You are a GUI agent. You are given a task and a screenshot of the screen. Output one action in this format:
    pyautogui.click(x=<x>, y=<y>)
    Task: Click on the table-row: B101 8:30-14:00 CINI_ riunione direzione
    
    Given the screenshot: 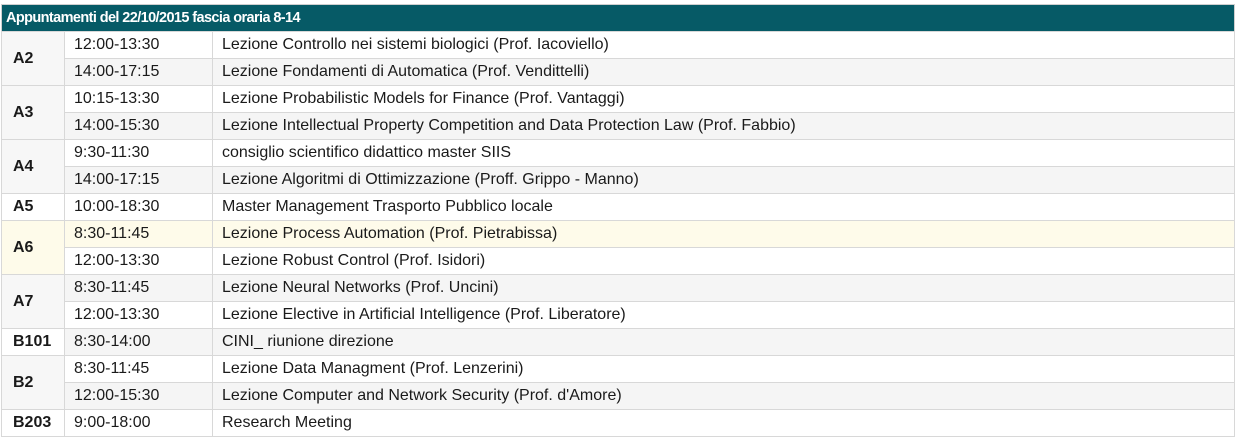 What is the action you would take?
    pyautogui.click(x=618, y=342)
    